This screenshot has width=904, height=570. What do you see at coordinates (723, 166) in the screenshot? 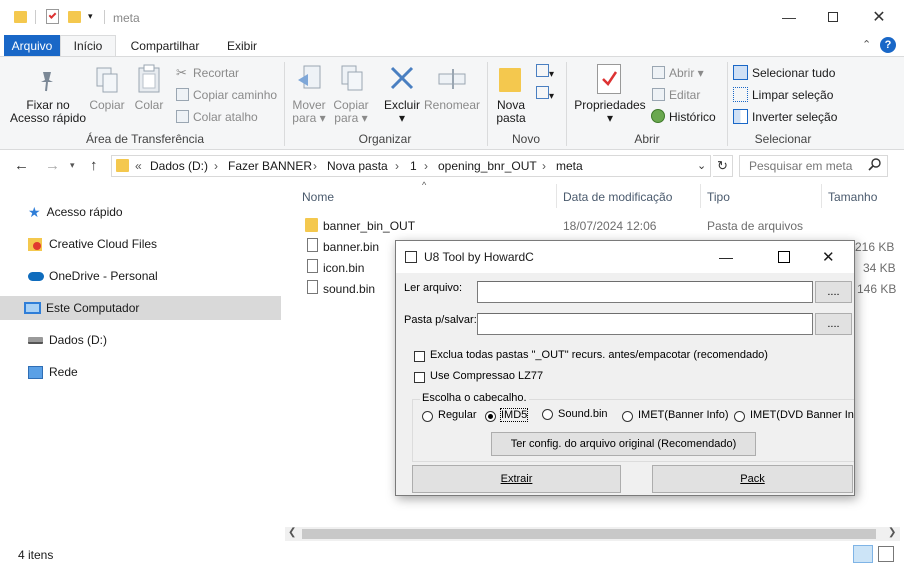
I see `refresh-icon: ↻` at bounding box center [723, 166].